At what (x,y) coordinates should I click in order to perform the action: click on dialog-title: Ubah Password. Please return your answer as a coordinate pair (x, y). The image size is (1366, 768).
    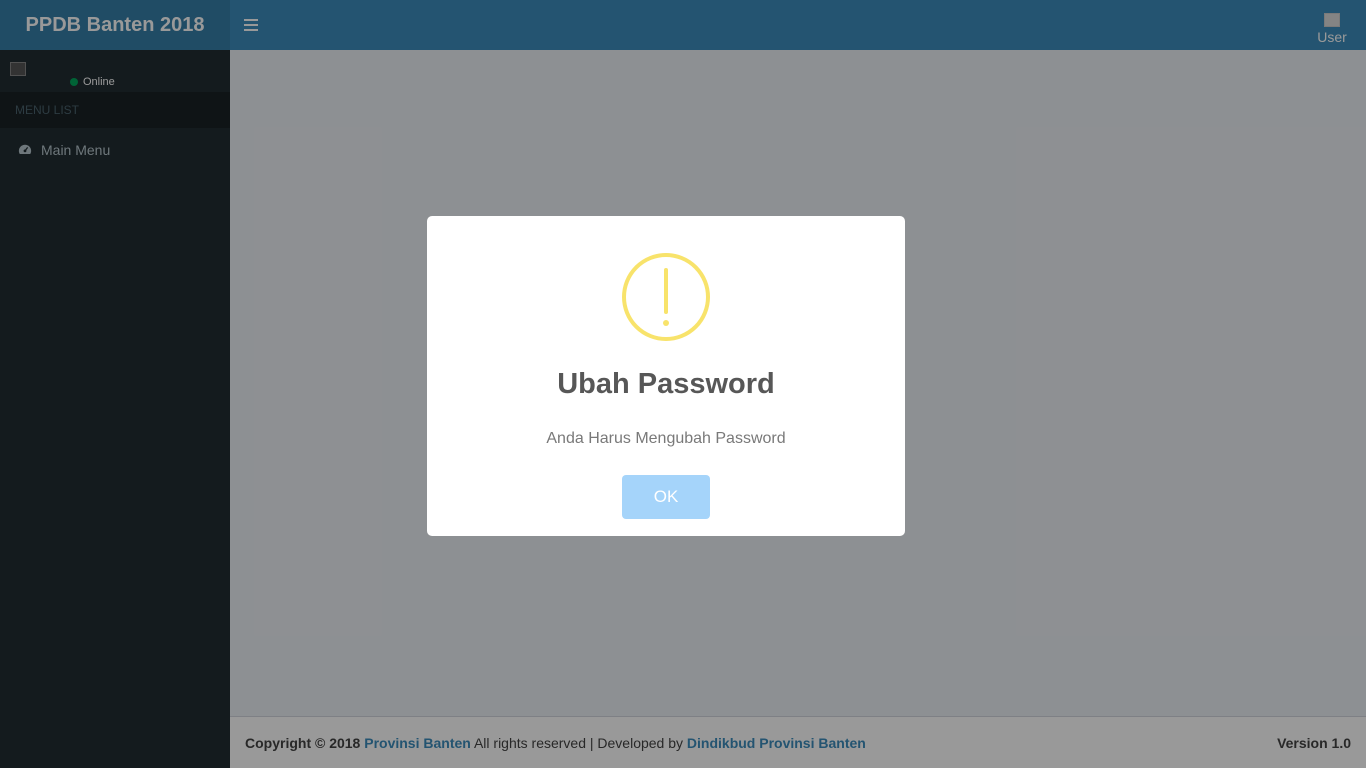
    Looking at the image, I should click on (666, 384).